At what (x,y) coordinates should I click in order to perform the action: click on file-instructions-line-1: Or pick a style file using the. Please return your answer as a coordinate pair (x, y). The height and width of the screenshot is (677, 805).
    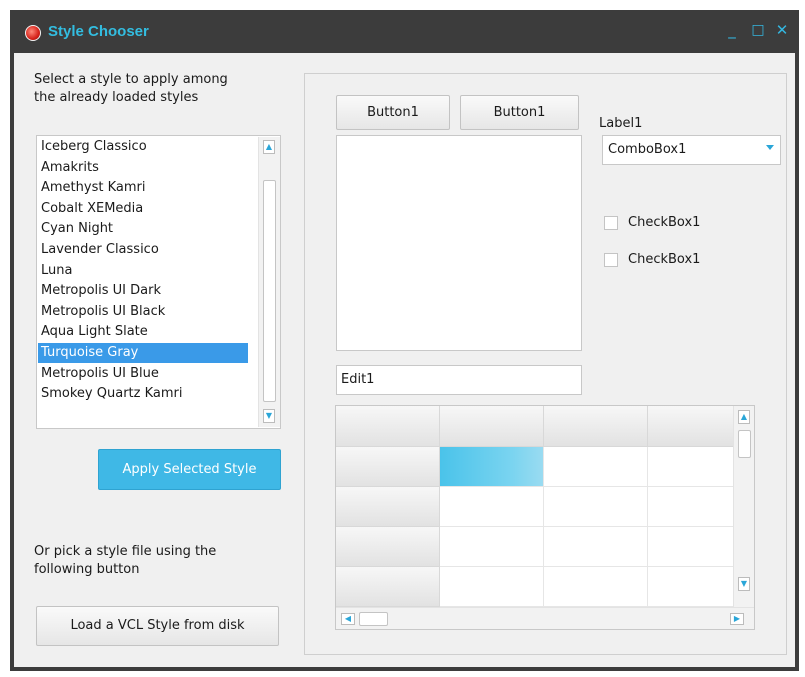
    Looking at the image, I should click on (125, 551).